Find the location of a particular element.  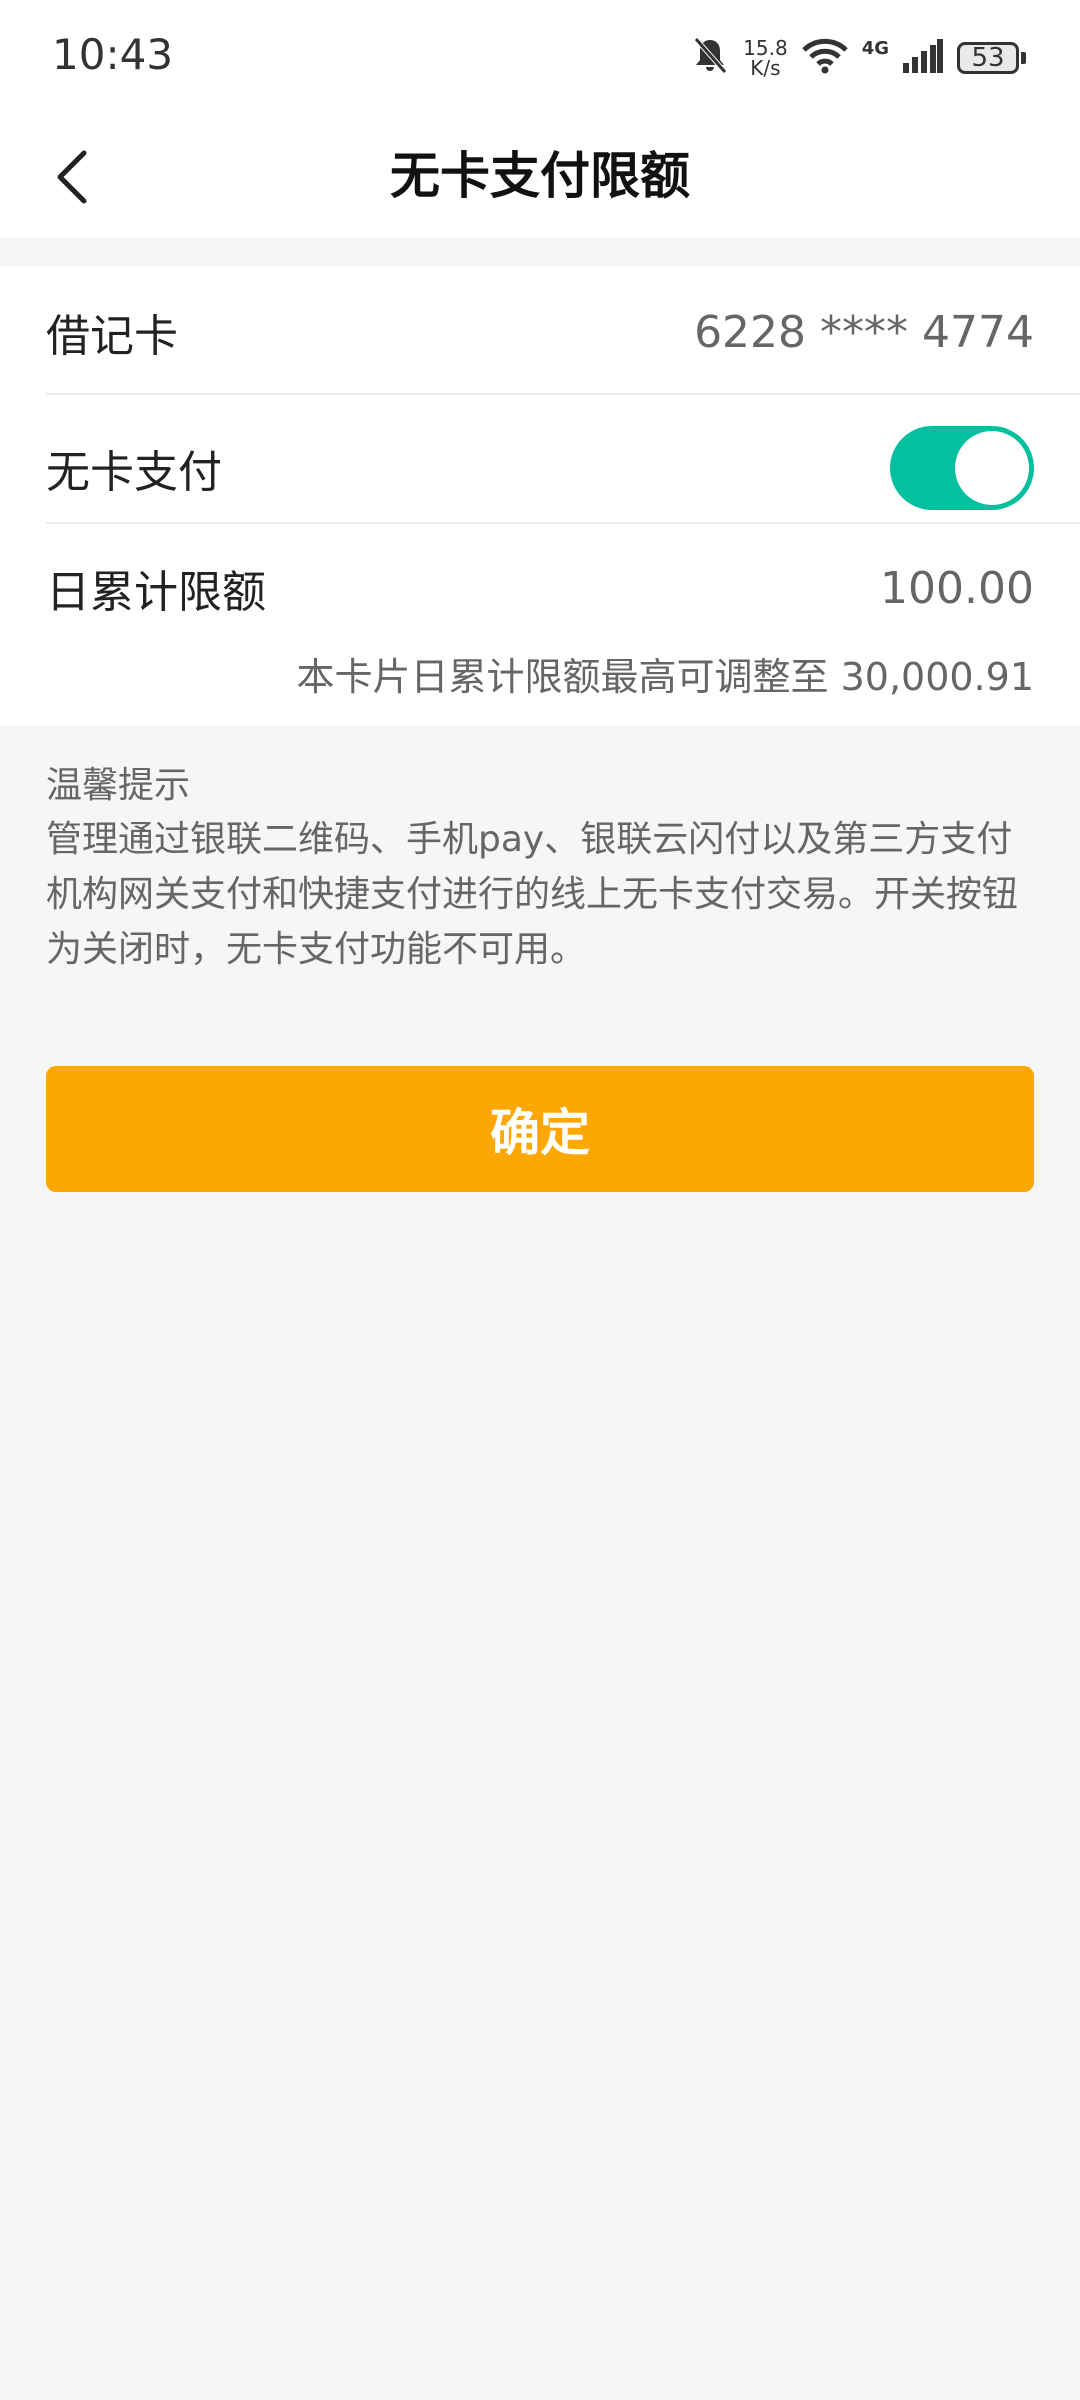

nav-bar: 无卡支付限额 is located at coordinates (540, 177).